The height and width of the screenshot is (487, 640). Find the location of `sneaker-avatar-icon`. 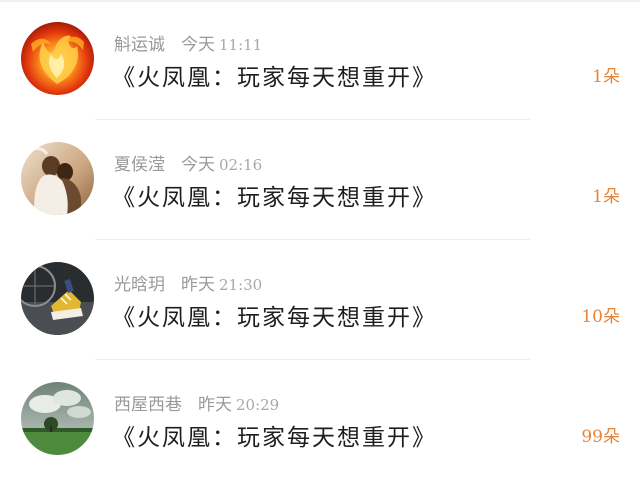

sneaker-avatar-icon is located at coordinates (57, 298).